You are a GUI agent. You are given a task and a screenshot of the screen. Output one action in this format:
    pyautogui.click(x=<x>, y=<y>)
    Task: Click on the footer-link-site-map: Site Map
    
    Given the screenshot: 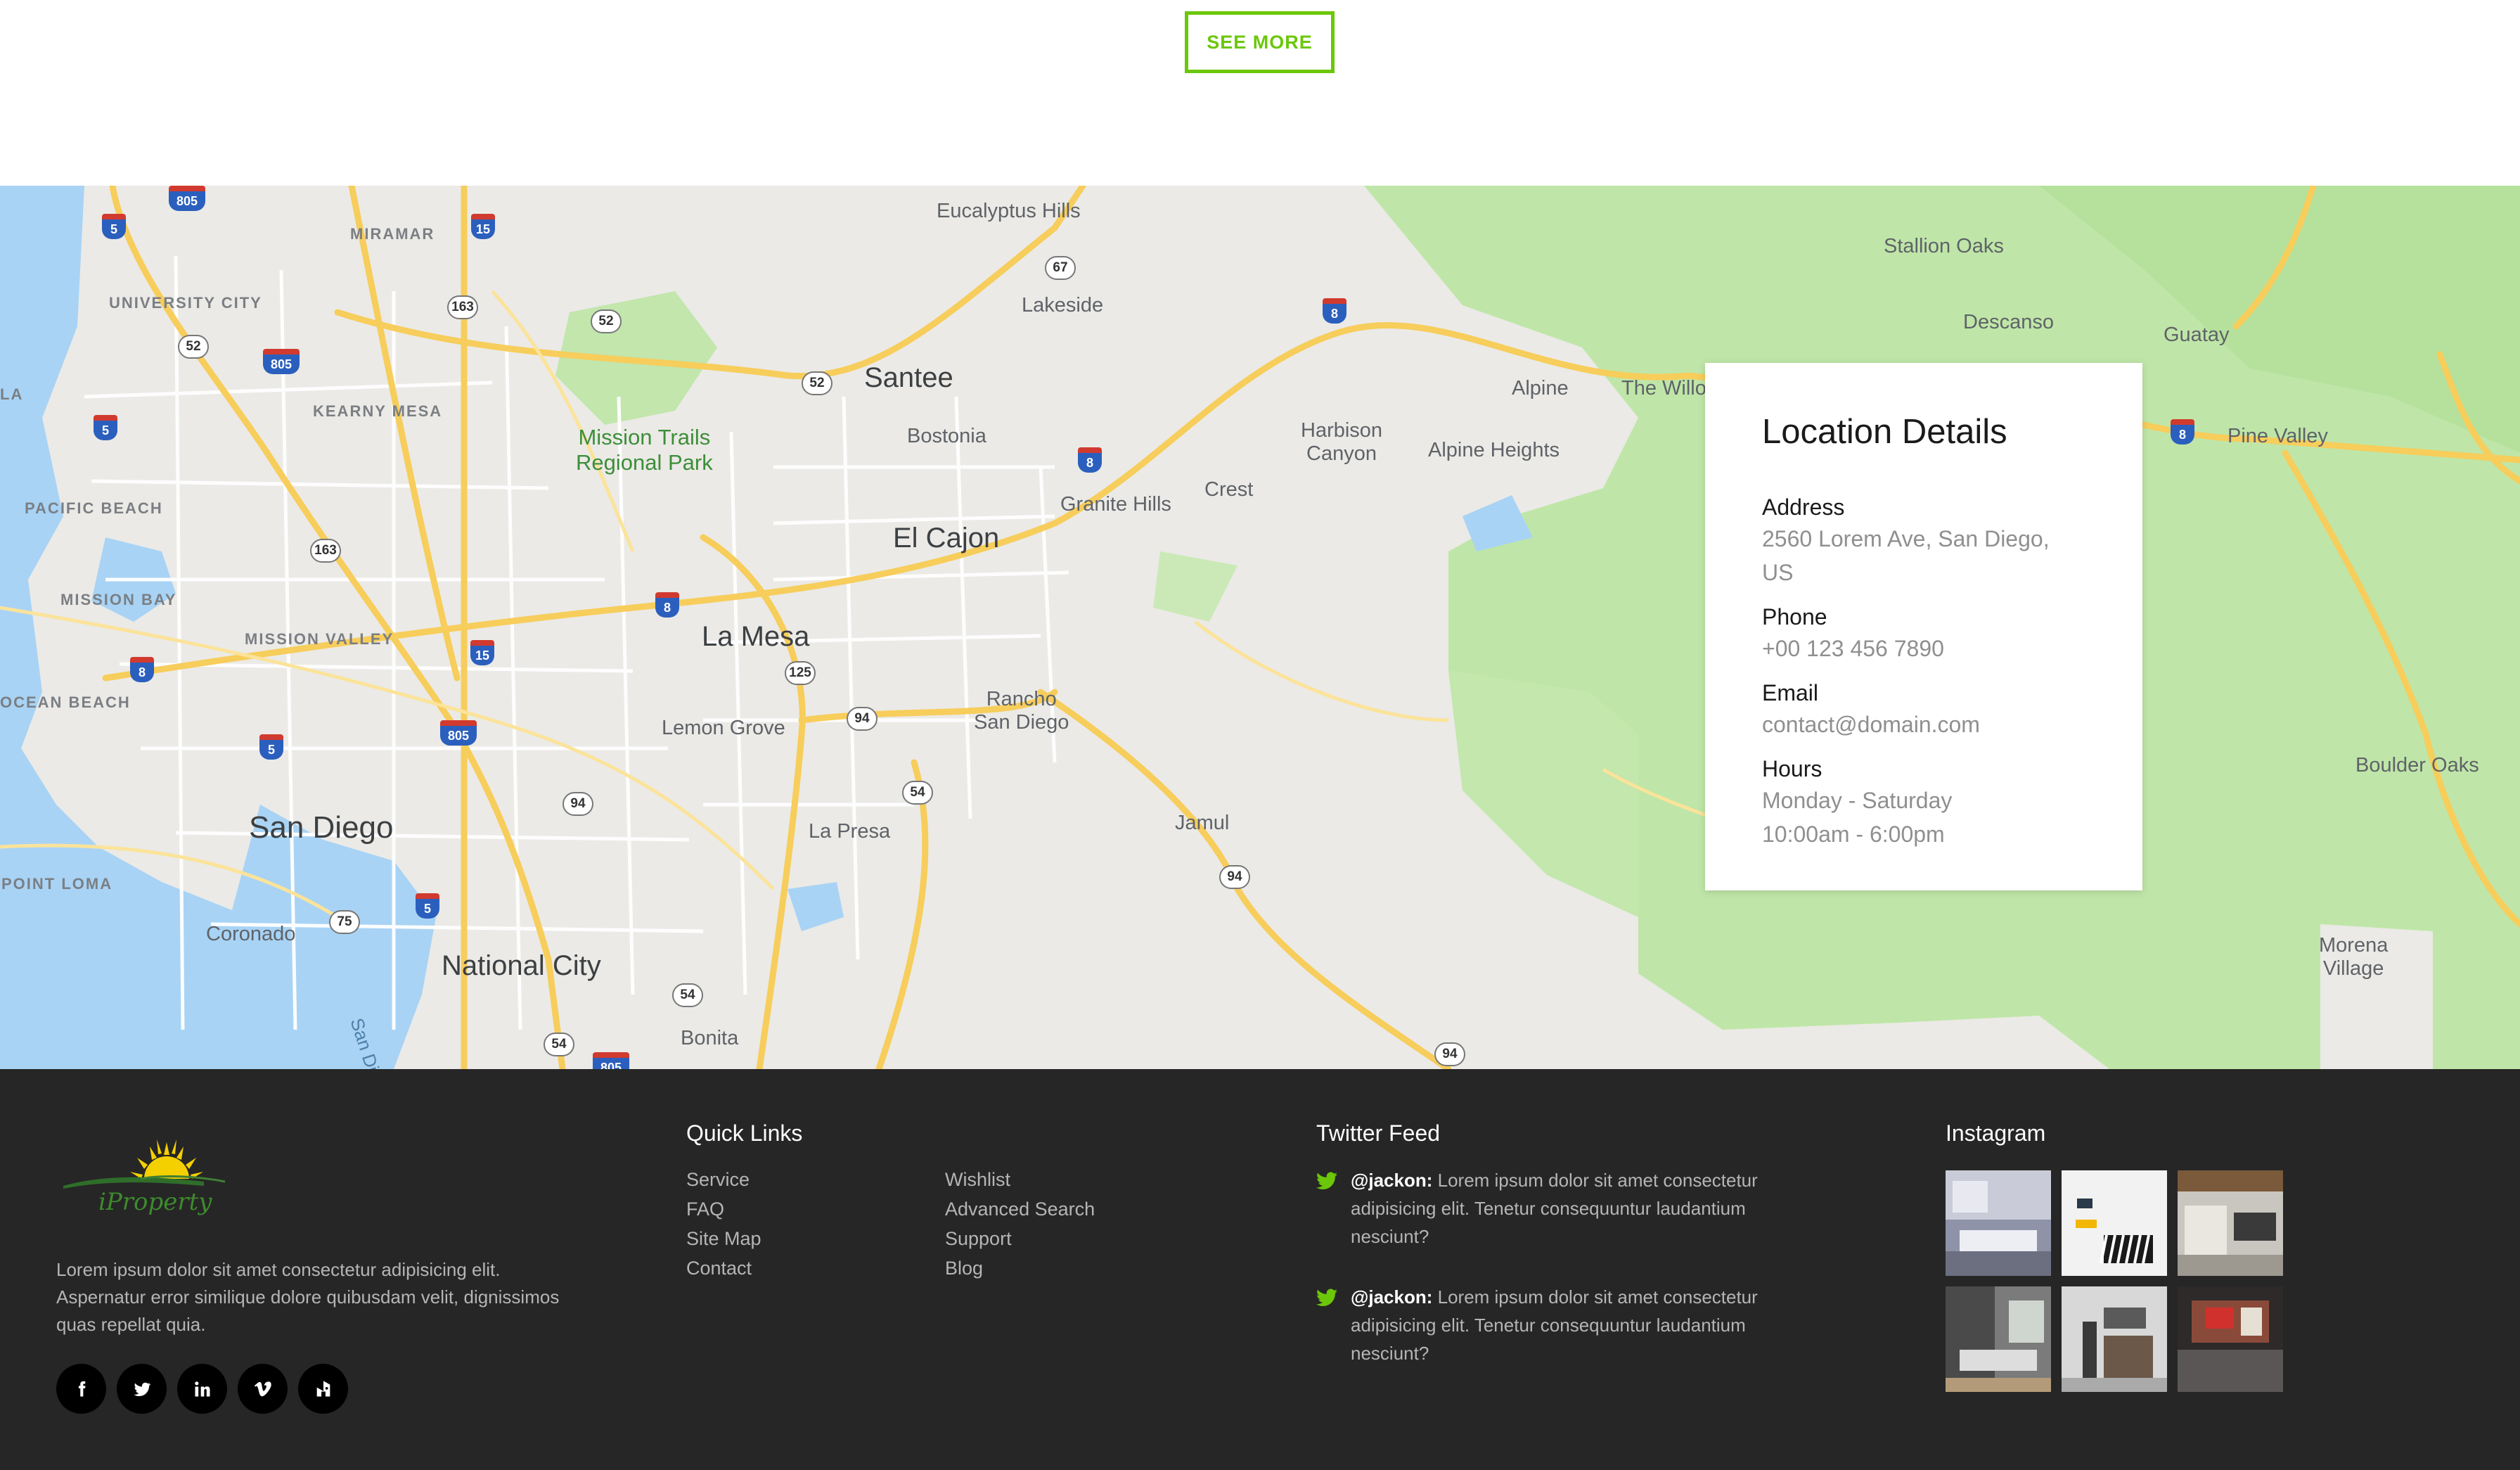 What is the action you would take?
    pyautogui.click(x=724, y=1238)
    